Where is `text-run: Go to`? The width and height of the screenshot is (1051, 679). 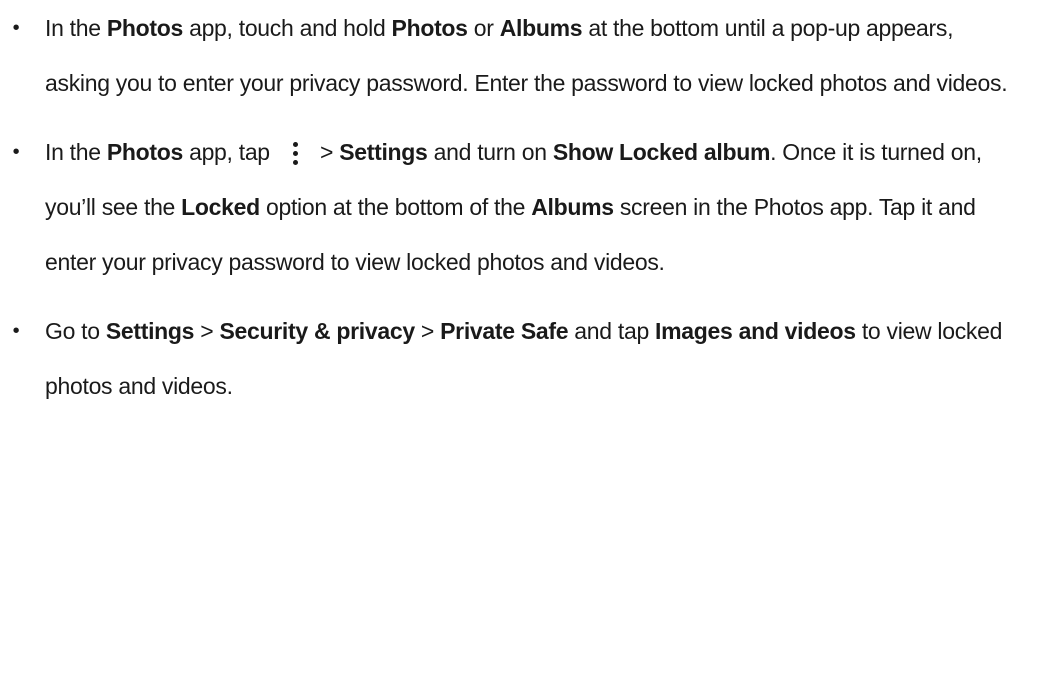 text-run: Go to is located at coordinates (75, 331).